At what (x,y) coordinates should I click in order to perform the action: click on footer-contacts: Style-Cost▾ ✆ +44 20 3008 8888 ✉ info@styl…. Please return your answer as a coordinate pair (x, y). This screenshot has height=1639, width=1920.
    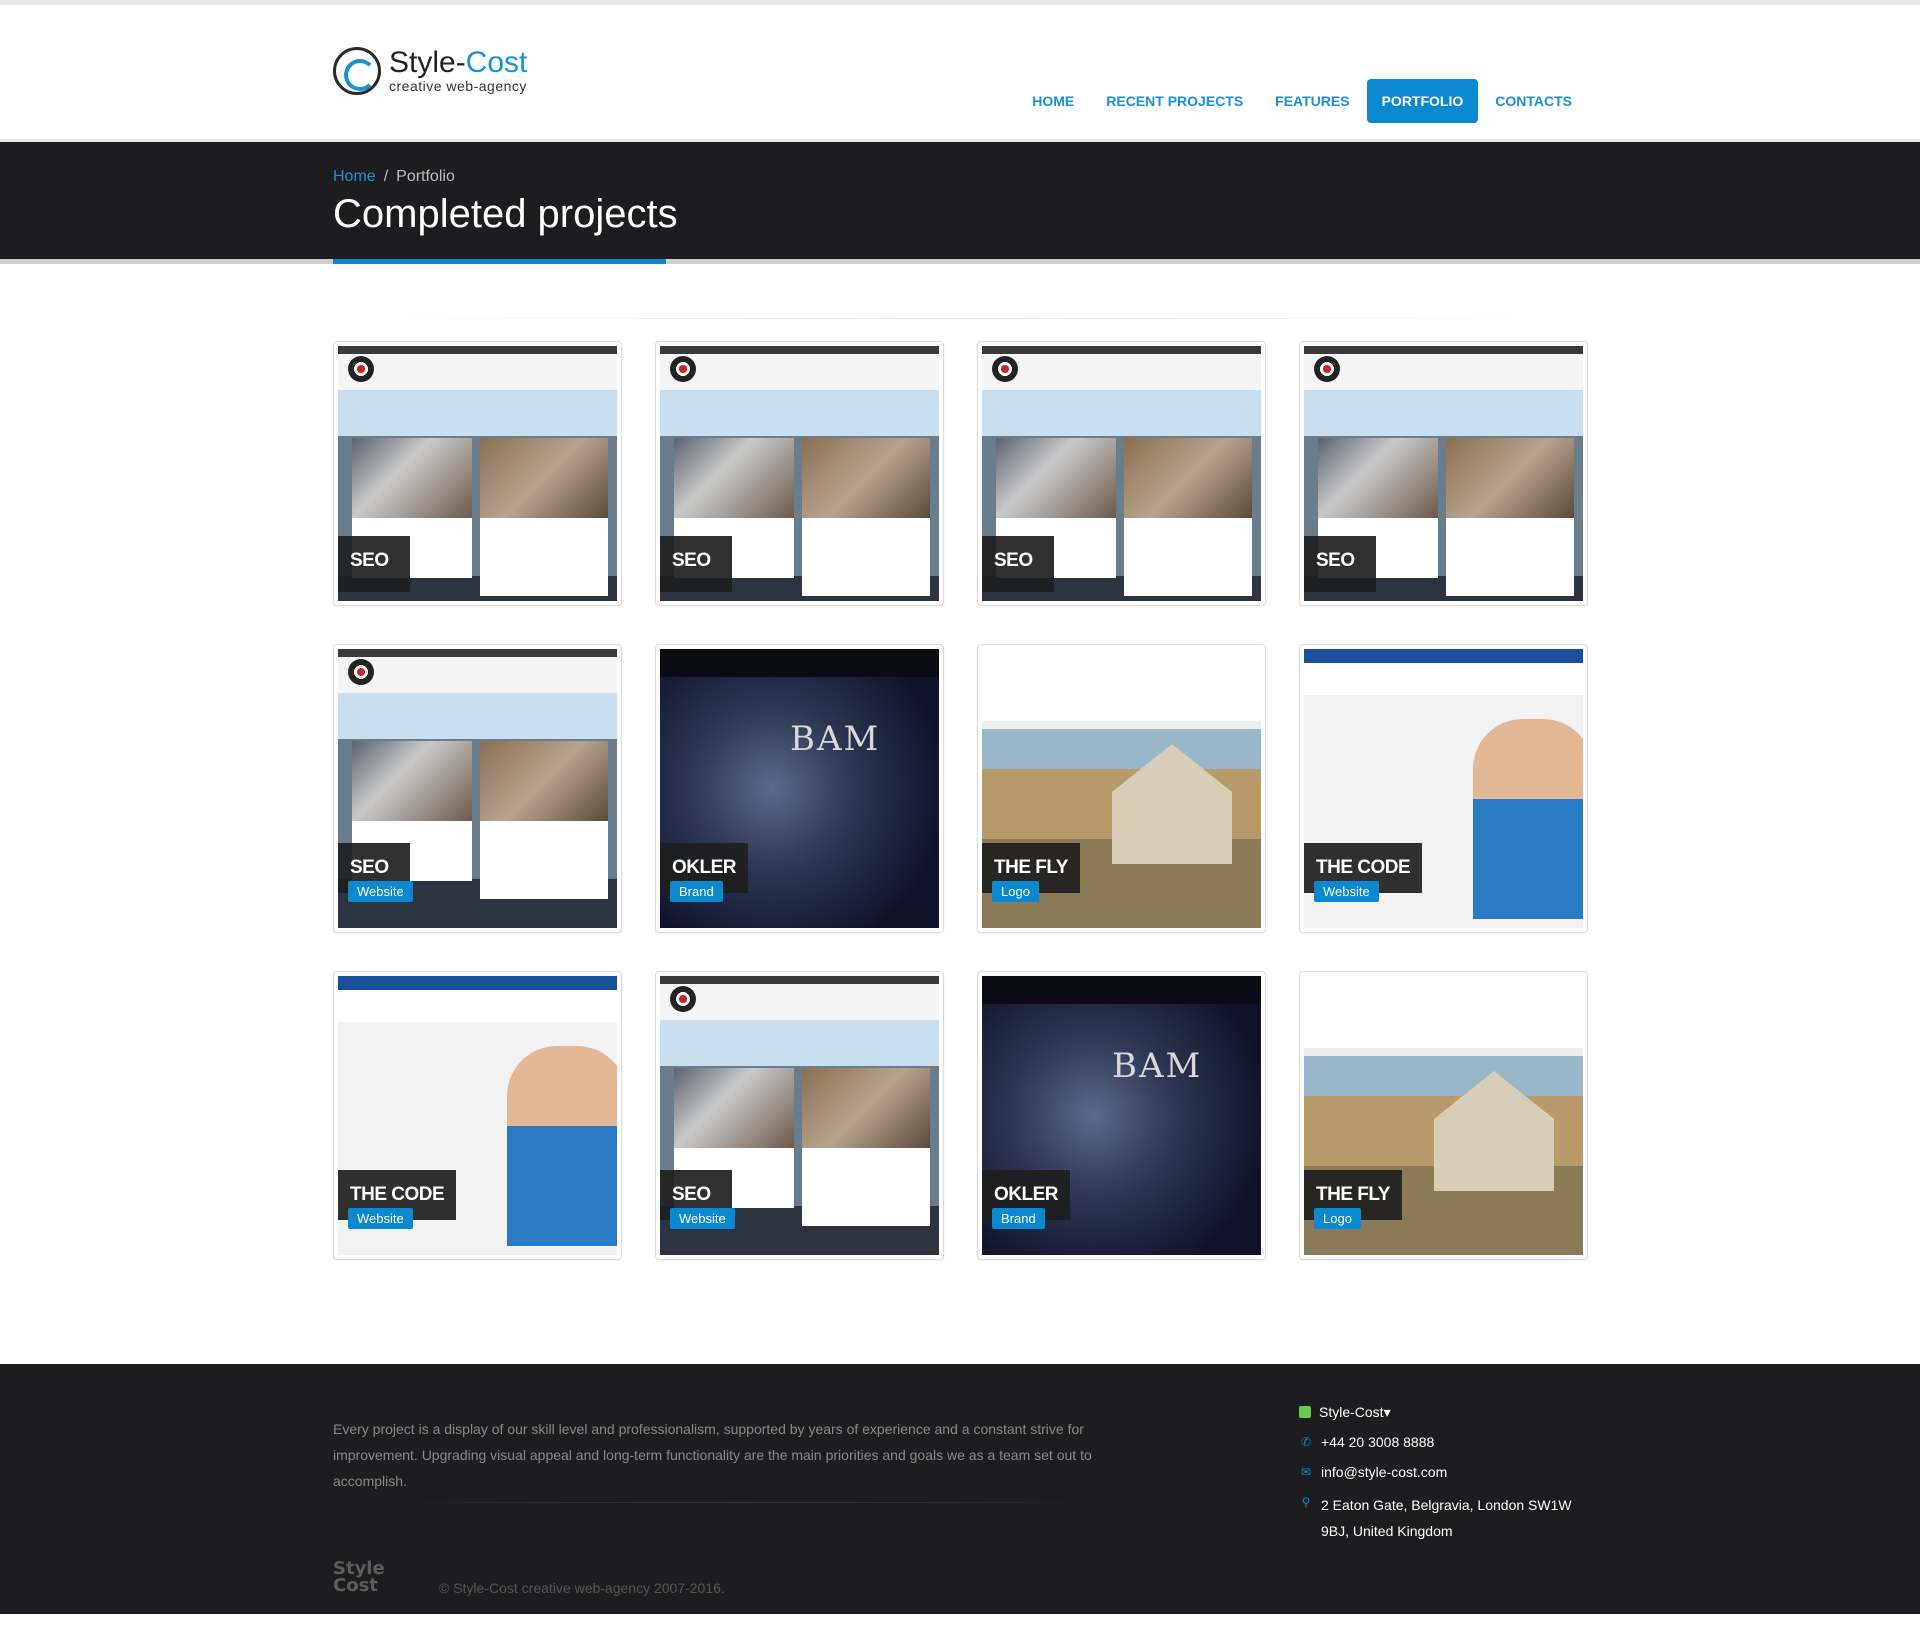
    Looking at the image, I should click on (1447, 1478).